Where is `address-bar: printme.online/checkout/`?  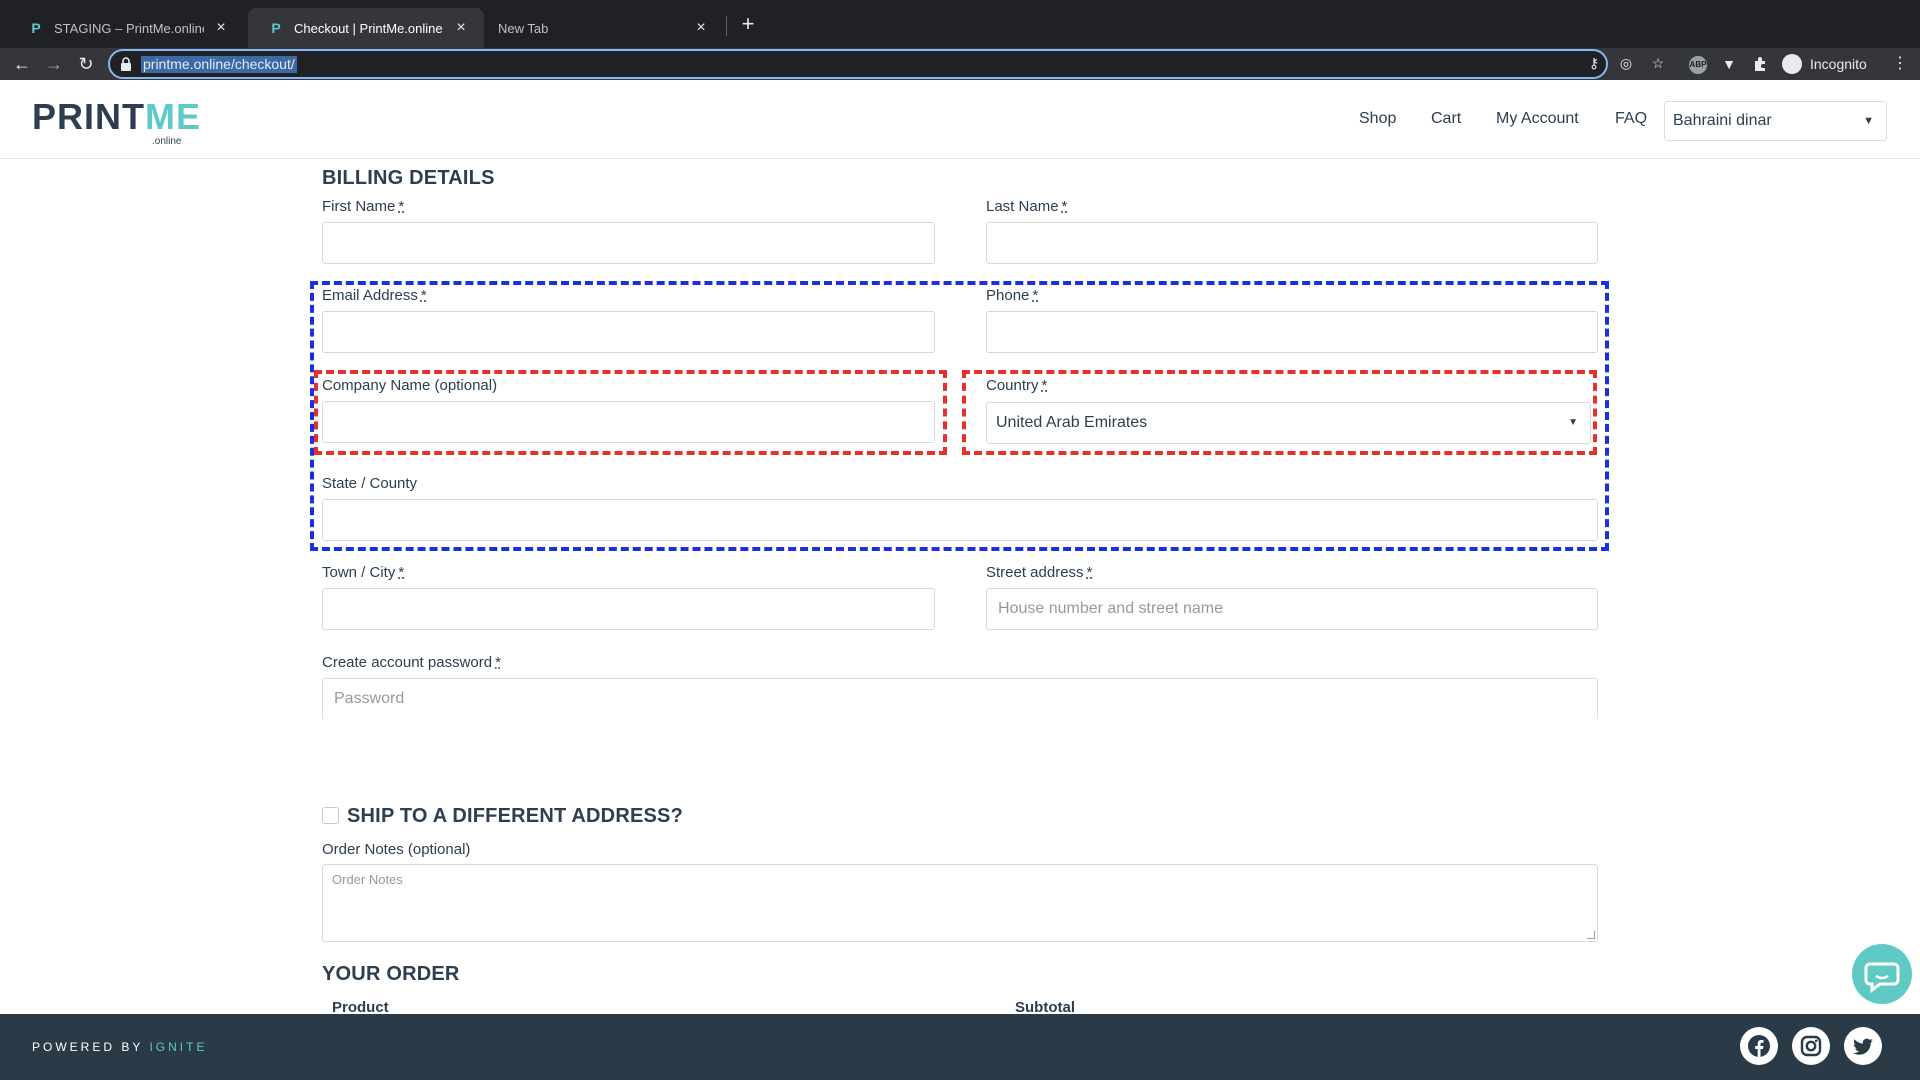 address-bar: printme.online/checkout/ is located at coordinates (858, 64).